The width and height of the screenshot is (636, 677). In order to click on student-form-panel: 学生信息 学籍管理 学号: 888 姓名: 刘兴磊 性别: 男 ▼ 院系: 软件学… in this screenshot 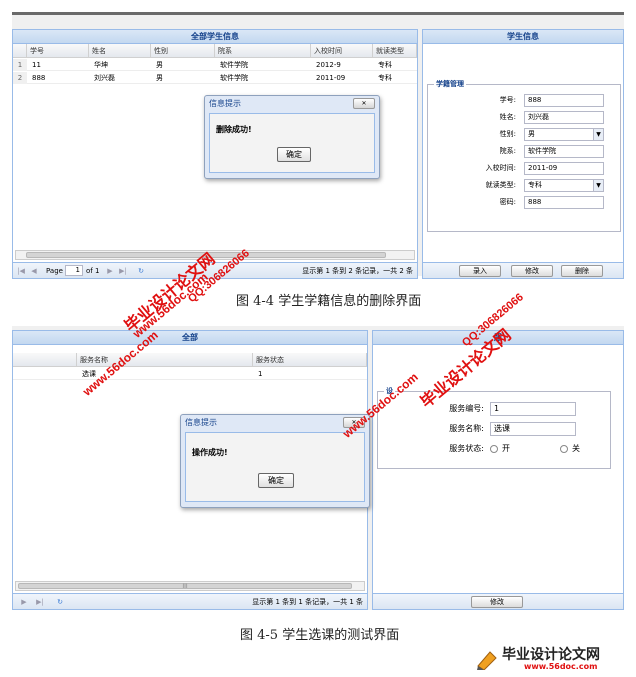, I will do `click(523, 154)`.